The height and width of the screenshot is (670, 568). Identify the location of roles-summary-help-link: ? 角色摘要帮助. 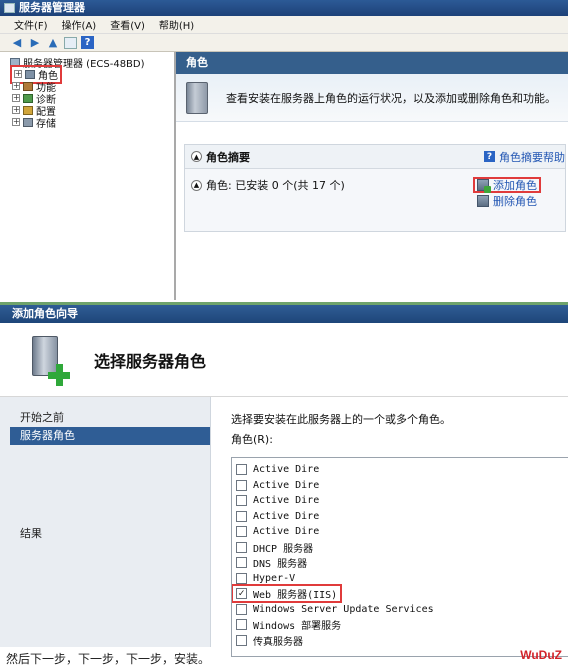
(524, 157).